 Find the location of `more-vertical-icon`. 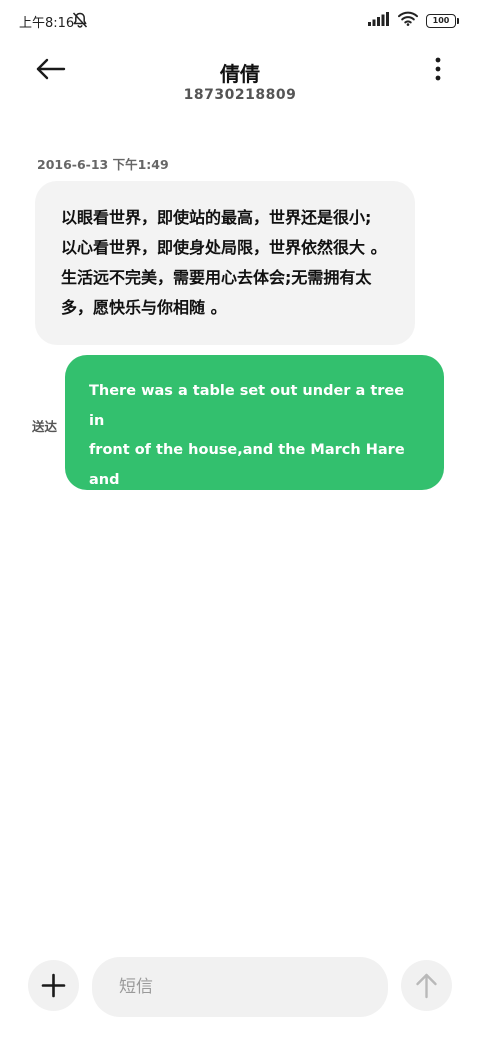

more-vertical-icon is located at coordinates (438, 71).